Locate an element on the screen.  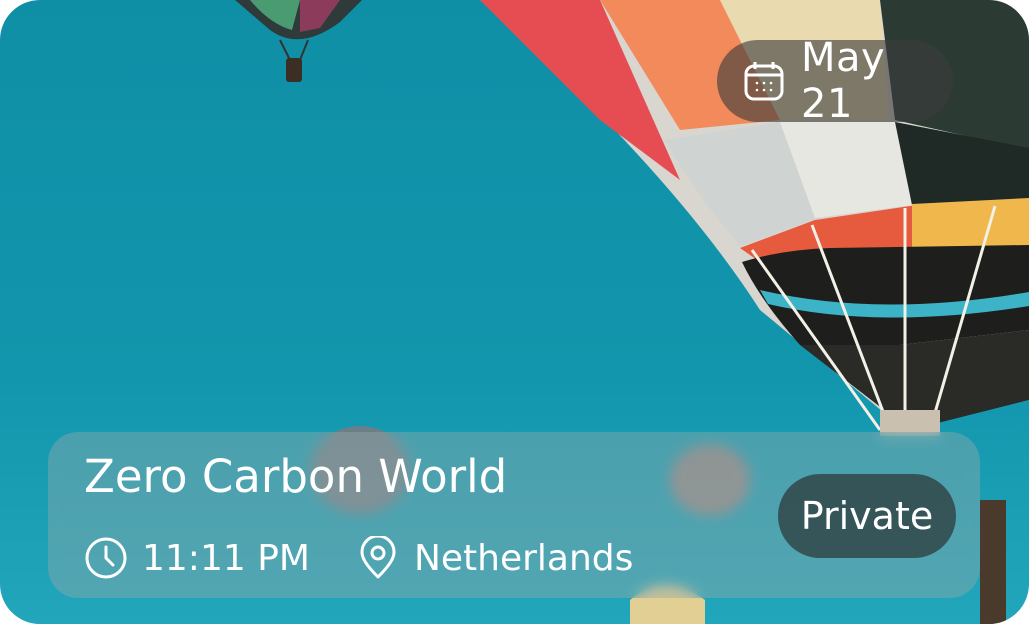
event-location: Netherlands is located at coordinates (494, 558).